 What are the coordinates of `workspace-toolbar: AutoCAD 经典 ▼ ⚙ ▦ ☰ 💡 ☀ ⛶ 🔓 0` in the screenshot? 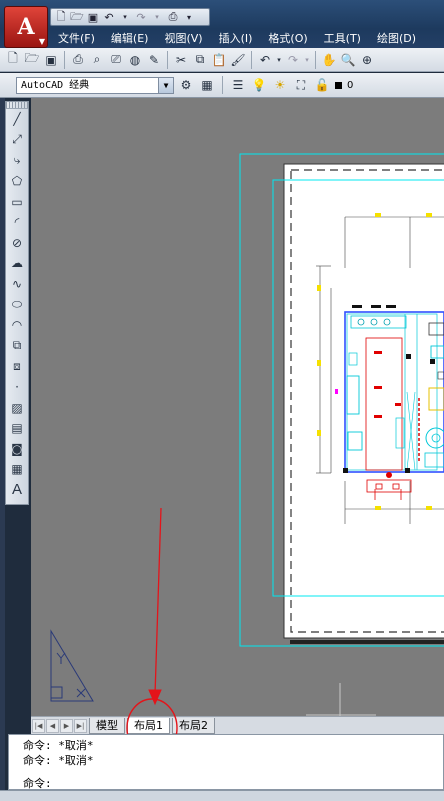 It's located at (222, 85).